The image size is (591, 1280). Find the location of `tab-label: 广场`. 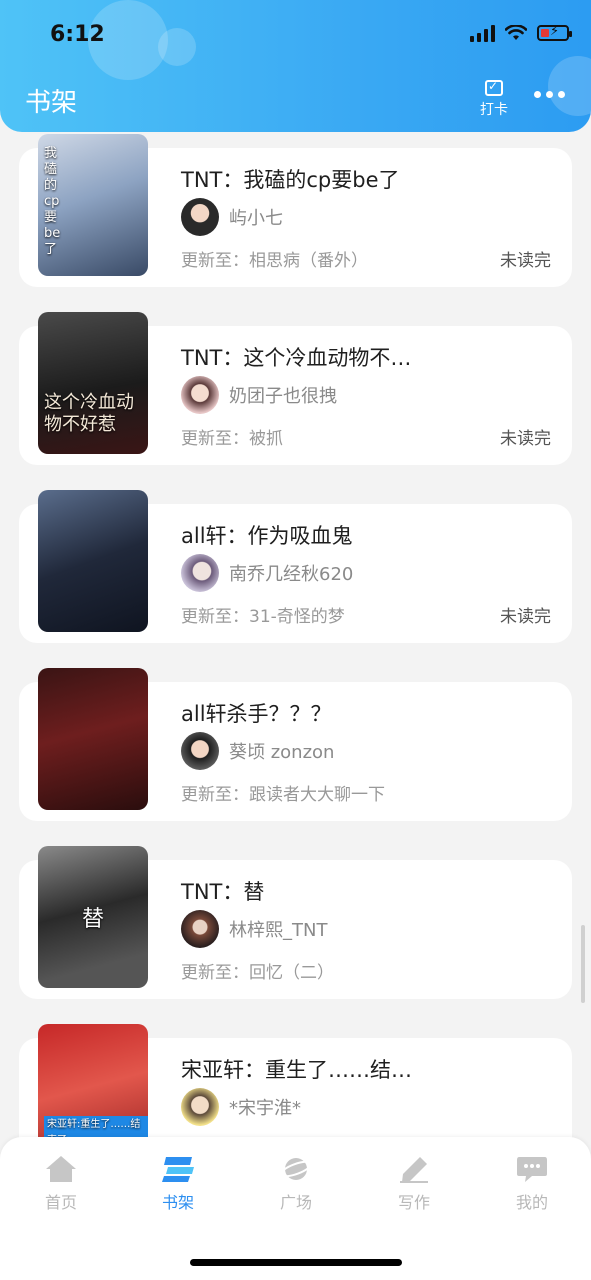

tab-label: 广场 is located at coordinates (295, 1202).